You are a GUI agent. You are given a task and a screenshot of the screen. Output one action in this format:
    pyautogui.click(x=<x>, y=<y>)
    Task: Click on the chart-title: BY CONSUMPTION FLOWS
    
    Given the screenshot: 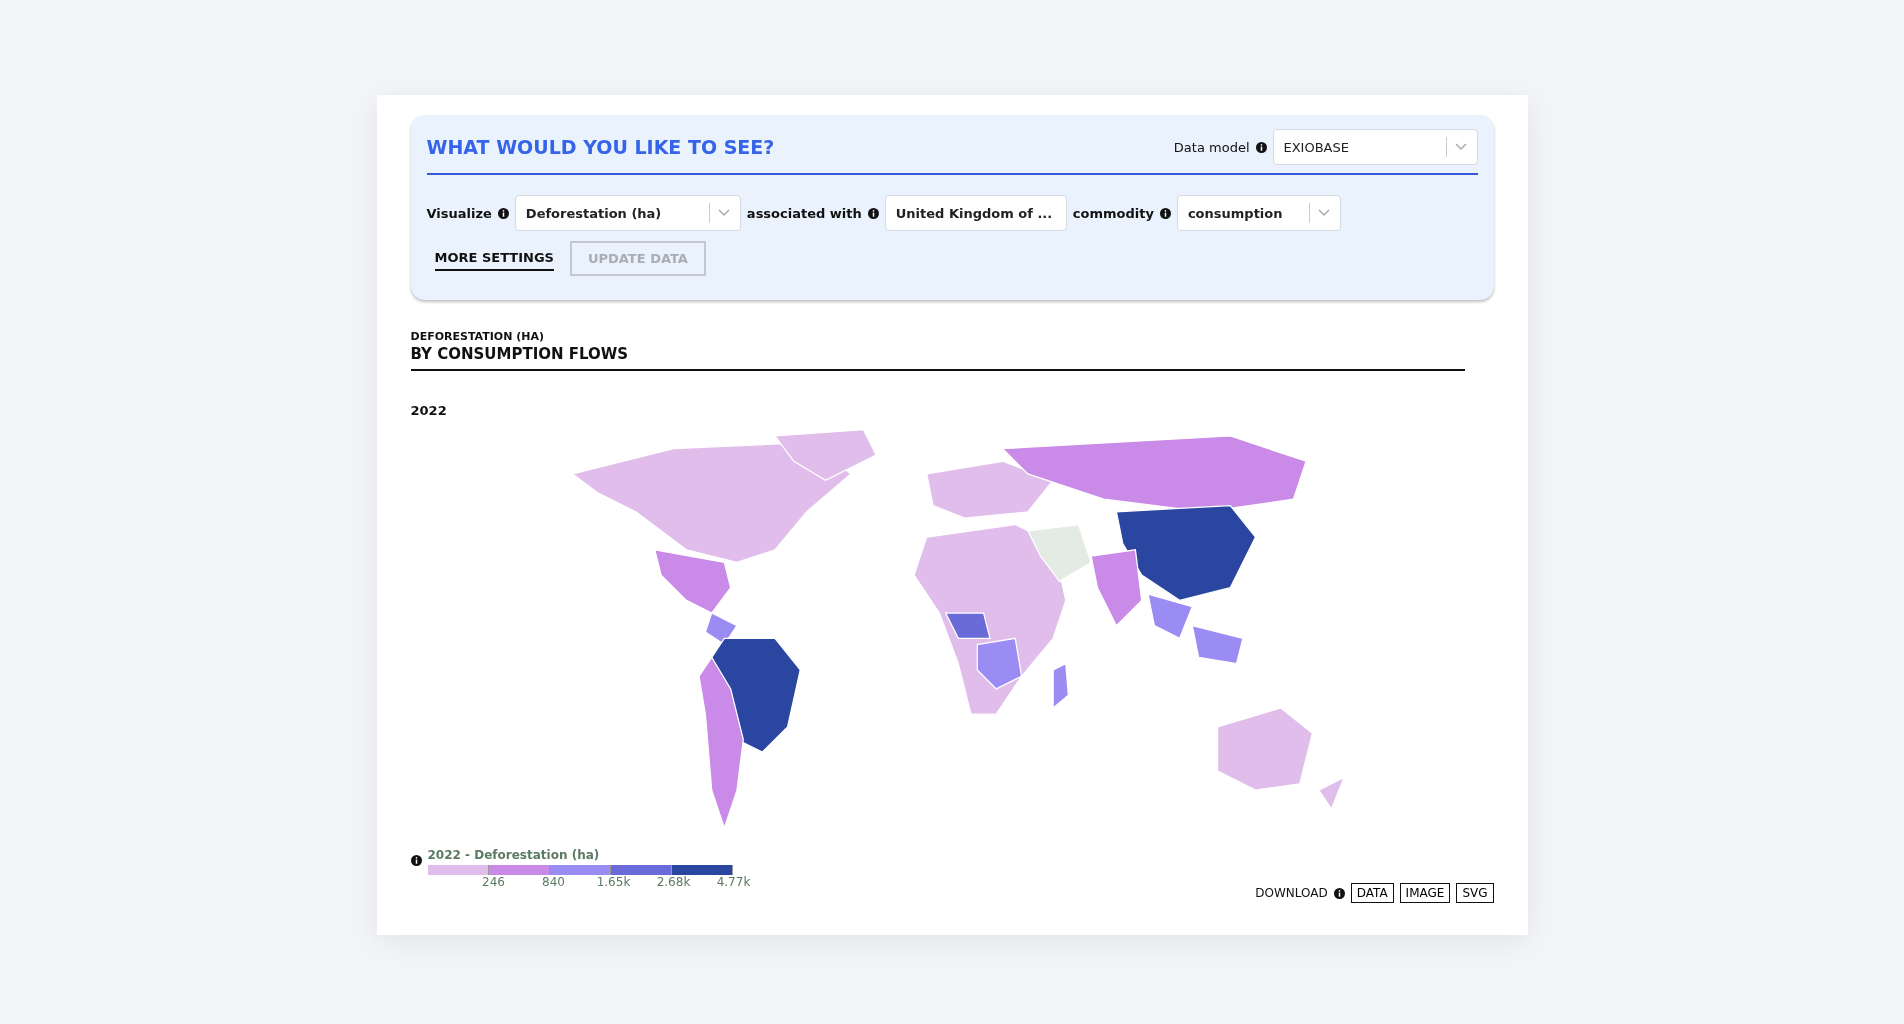 What is the action you would take?
    pyautogui.click(x=520, y=354)
    